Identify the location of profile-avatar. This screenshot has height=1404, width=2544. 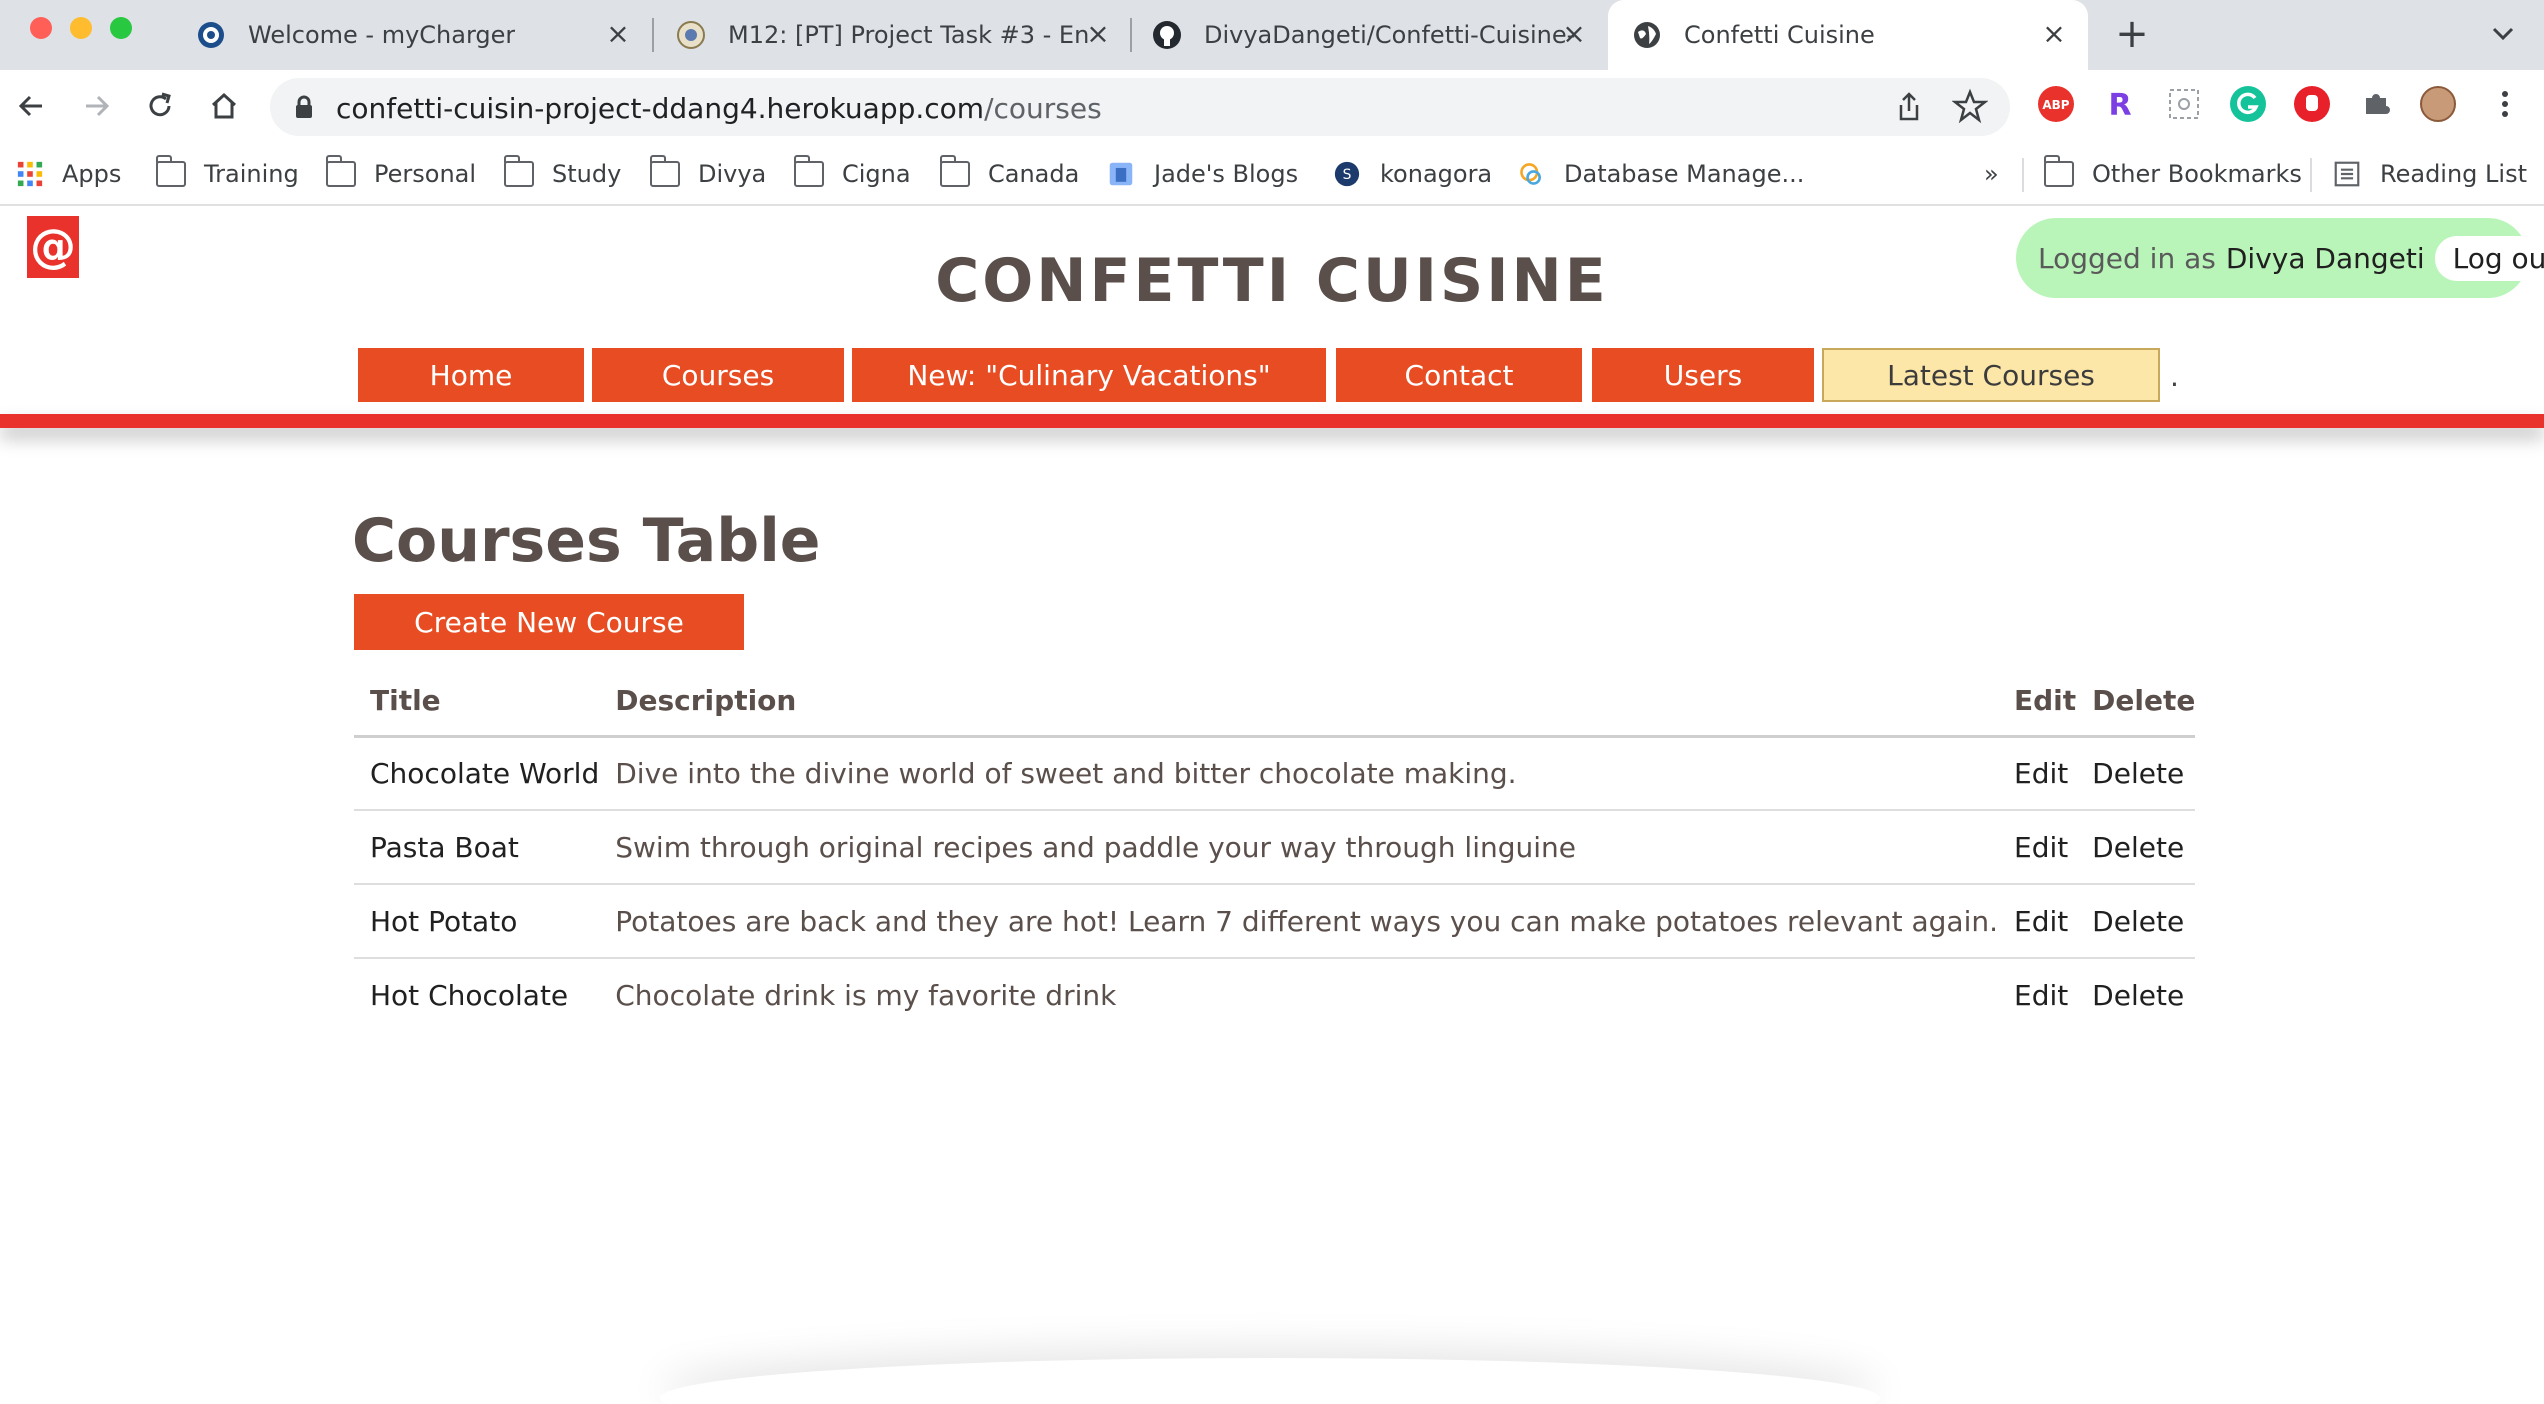
(2438, 104).